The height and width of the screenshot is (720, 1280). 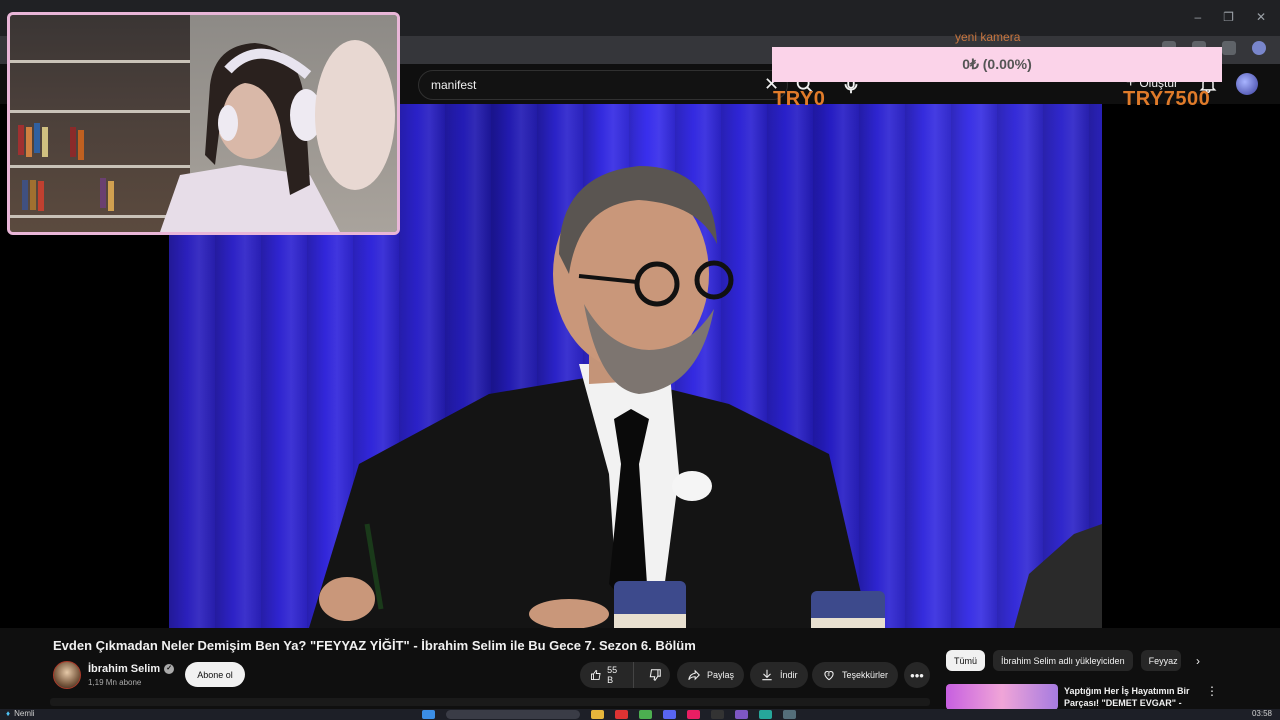 What do you see at coordinates (124, 669) in the screenshot?
I see `channel-name: İbrahim Selim` at bounding box center [124, 669].